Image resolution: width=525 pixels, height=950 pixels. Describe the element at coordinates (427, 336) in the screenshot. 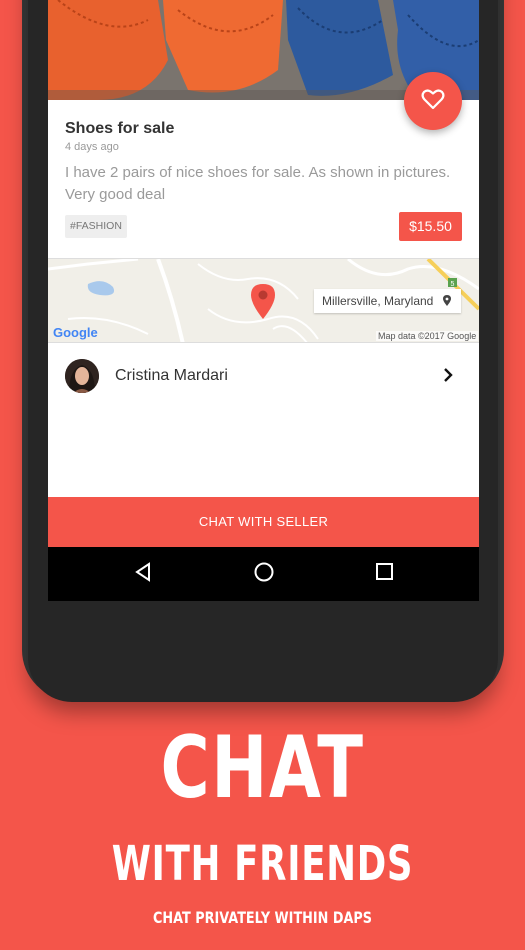

I see `map-attribution: Map data ©2017 Google` at that location.